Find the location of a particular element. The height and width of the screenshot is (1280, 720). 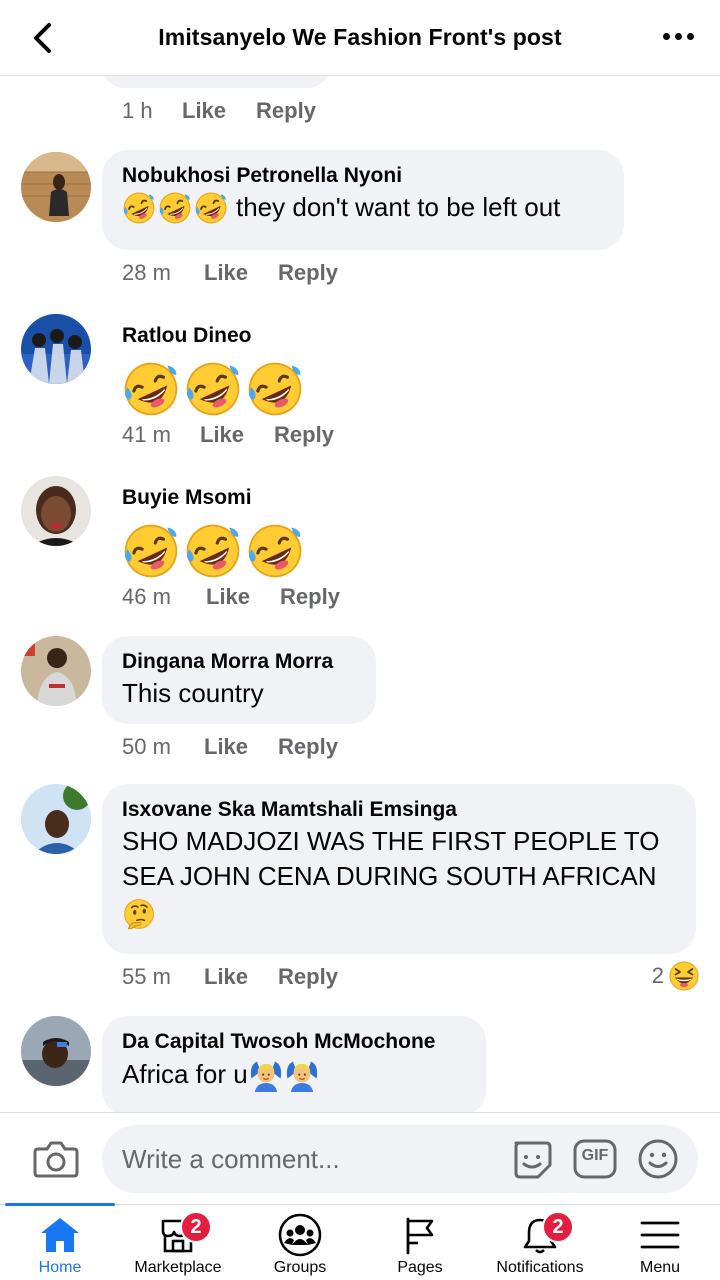

more-dots-icon is located at coordinates (666, 36).